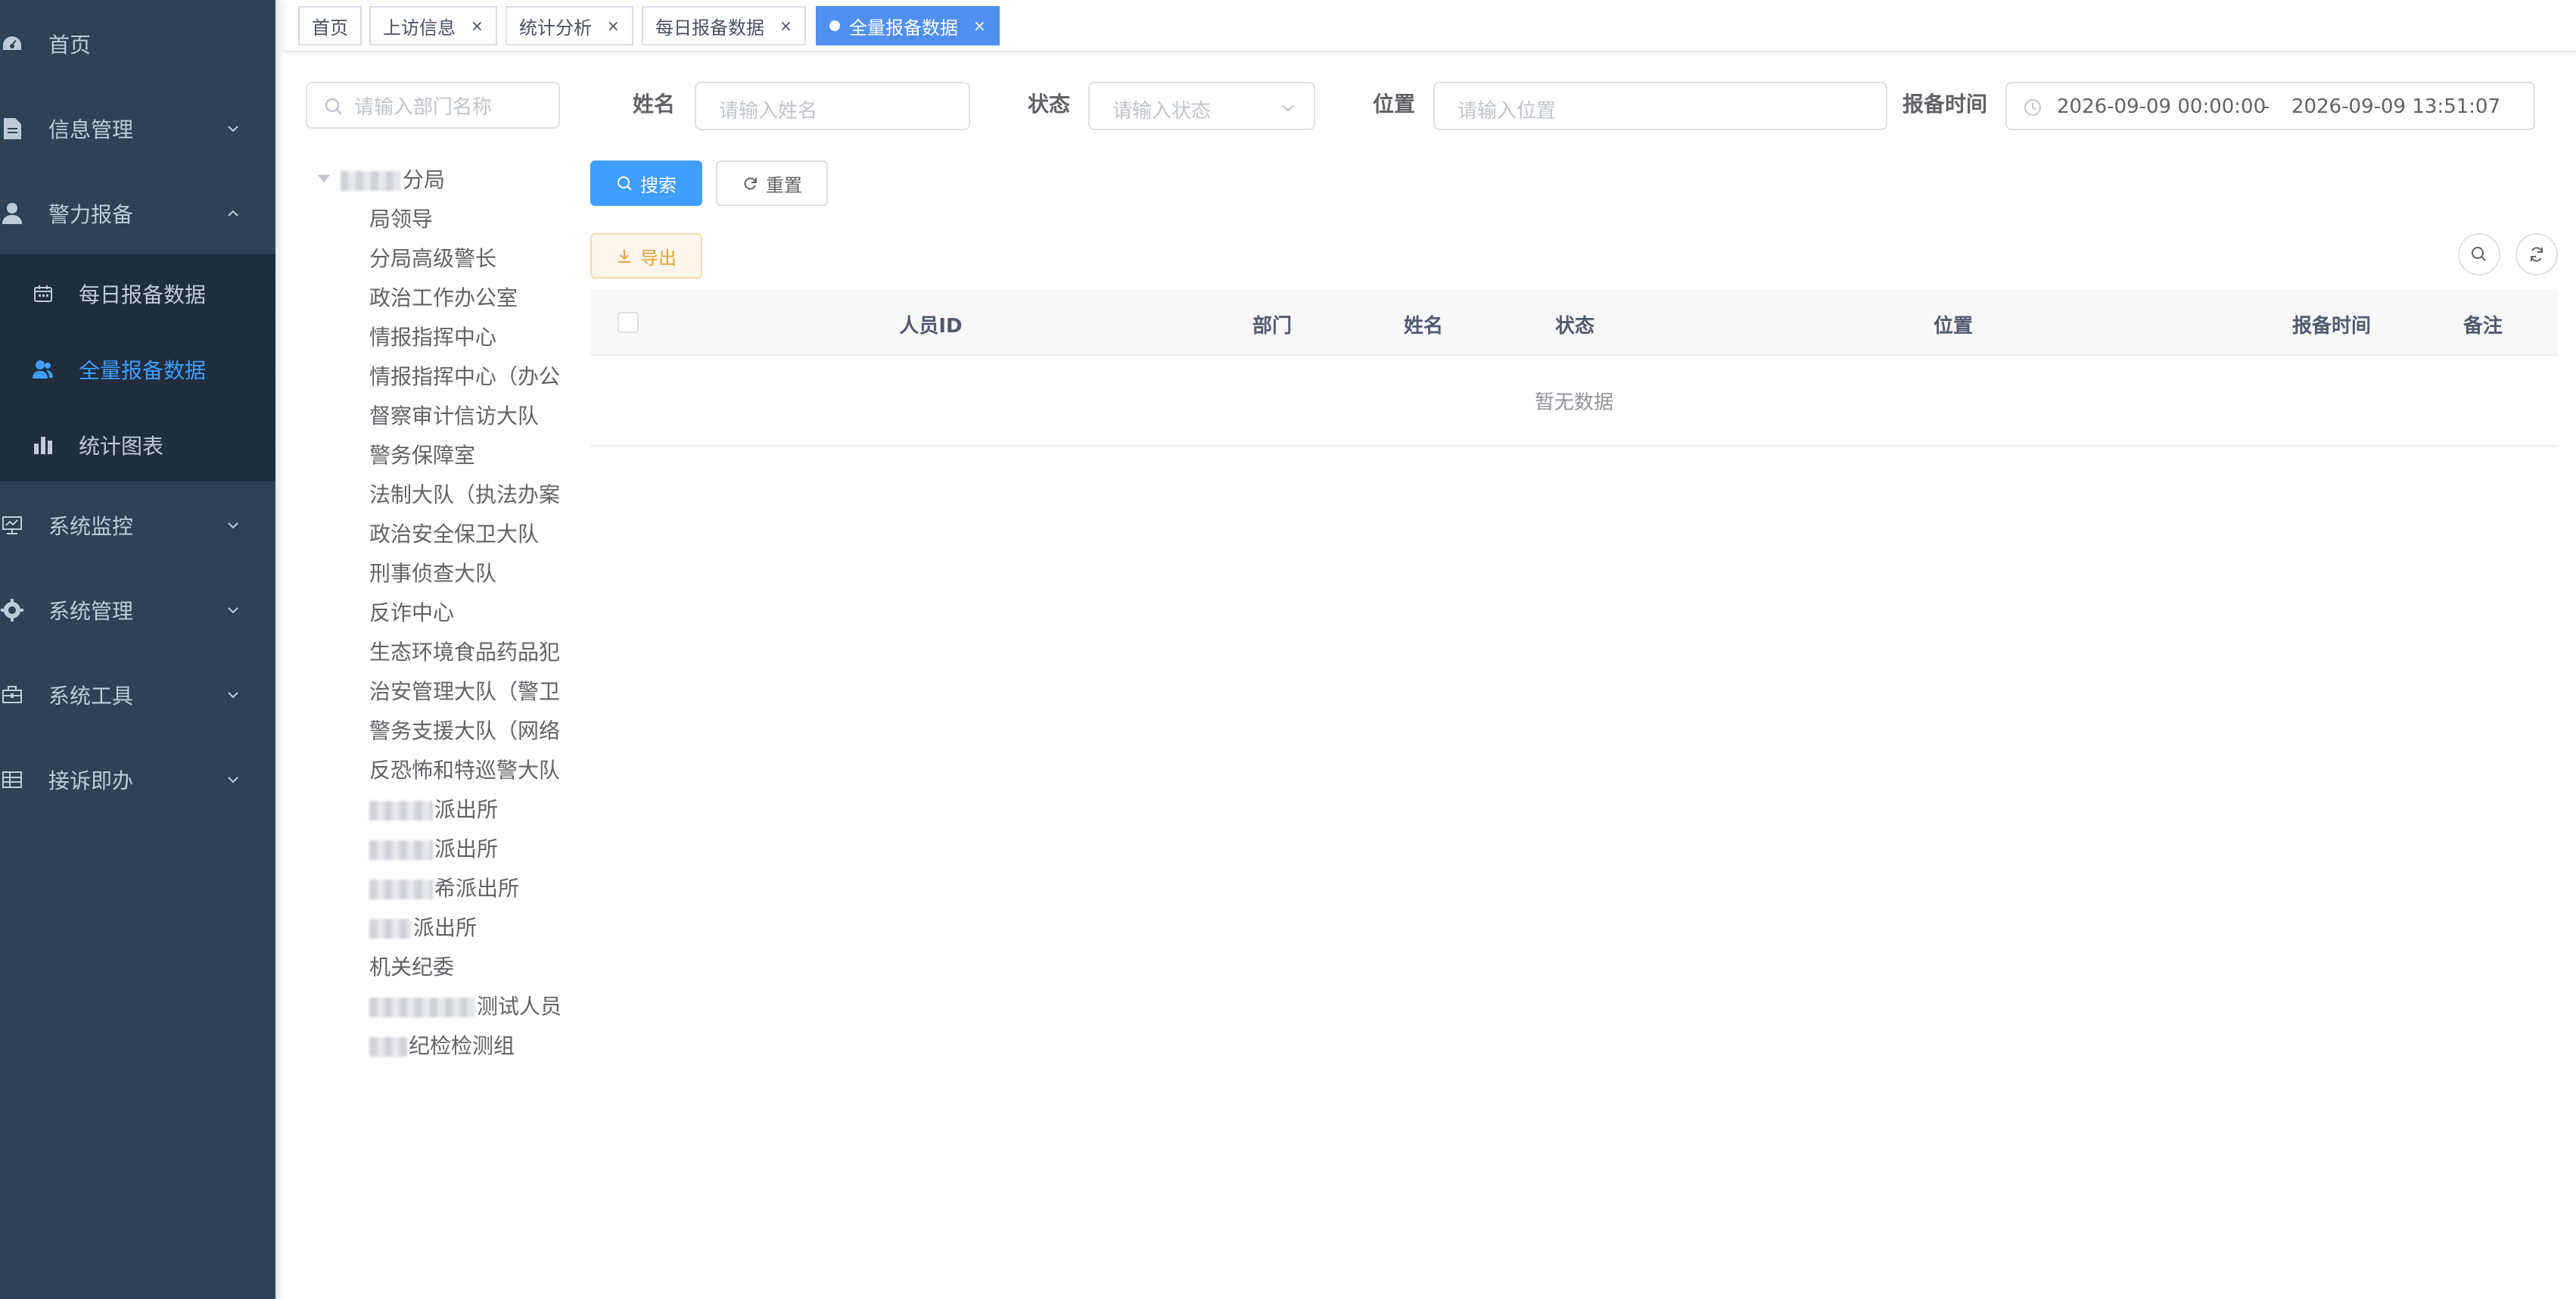 The width and height of the screenshot is (2576, 1299). Describe the element at coordinates (137, 128) in the screenshot. I see `sidebar-item-info-management: 信息管理` at that location.